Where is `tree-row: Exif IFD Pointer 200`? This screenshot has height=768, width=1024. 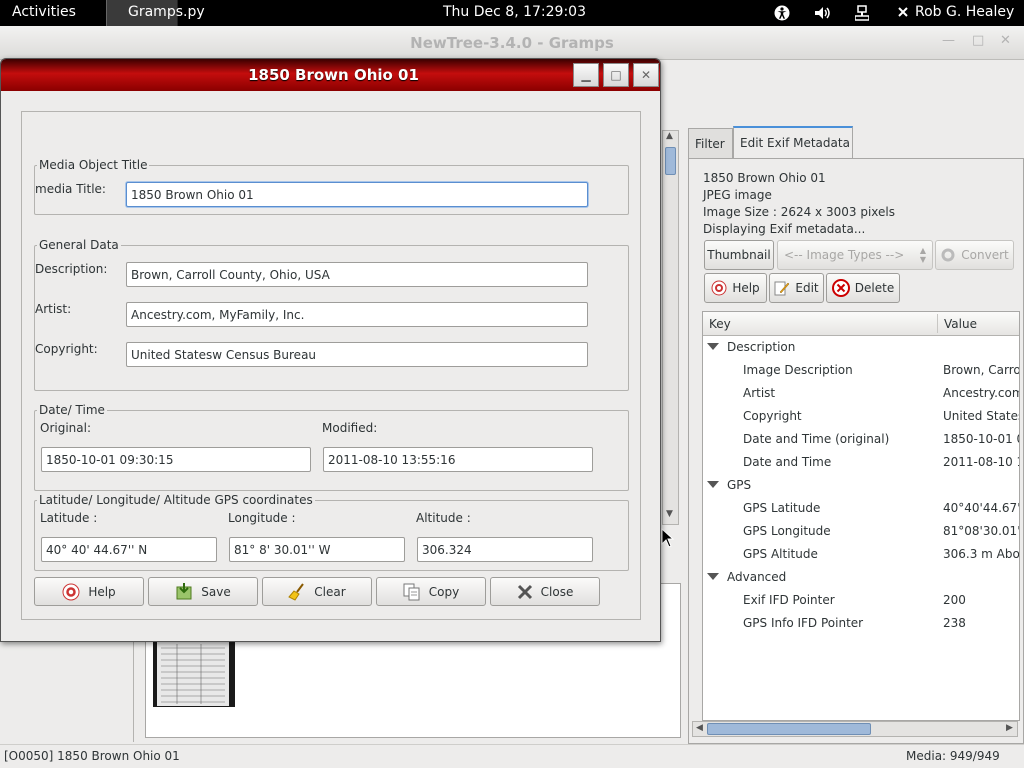
tree-row: Exif IFD Pointer 200 is located at coordinates (861, 600).